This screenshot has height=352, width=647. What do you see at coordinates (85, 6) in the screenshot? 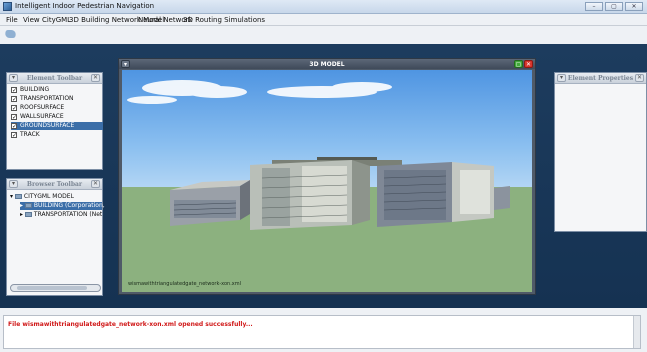
I see `window-title: Intelligent Indoor Pedestrian Navigation` at bounding box center [85, 6].